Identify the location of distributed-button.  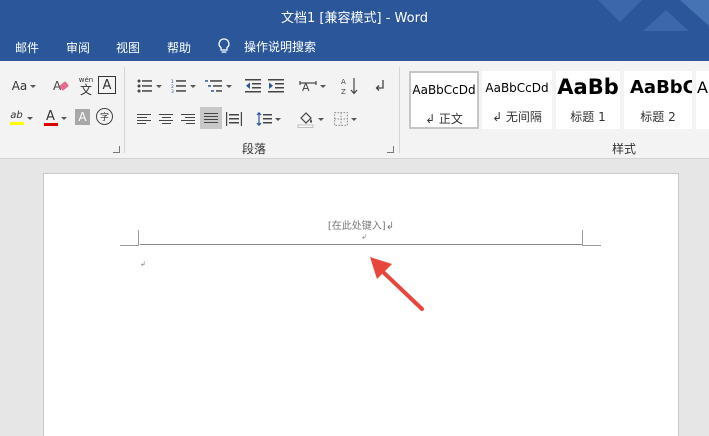
(234, 119).